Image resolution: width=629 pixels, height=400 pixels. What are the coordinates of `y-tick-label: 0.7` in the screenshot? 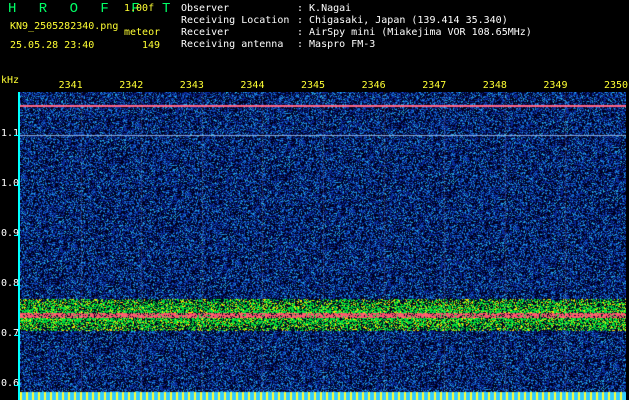 It's located at (10, 333).